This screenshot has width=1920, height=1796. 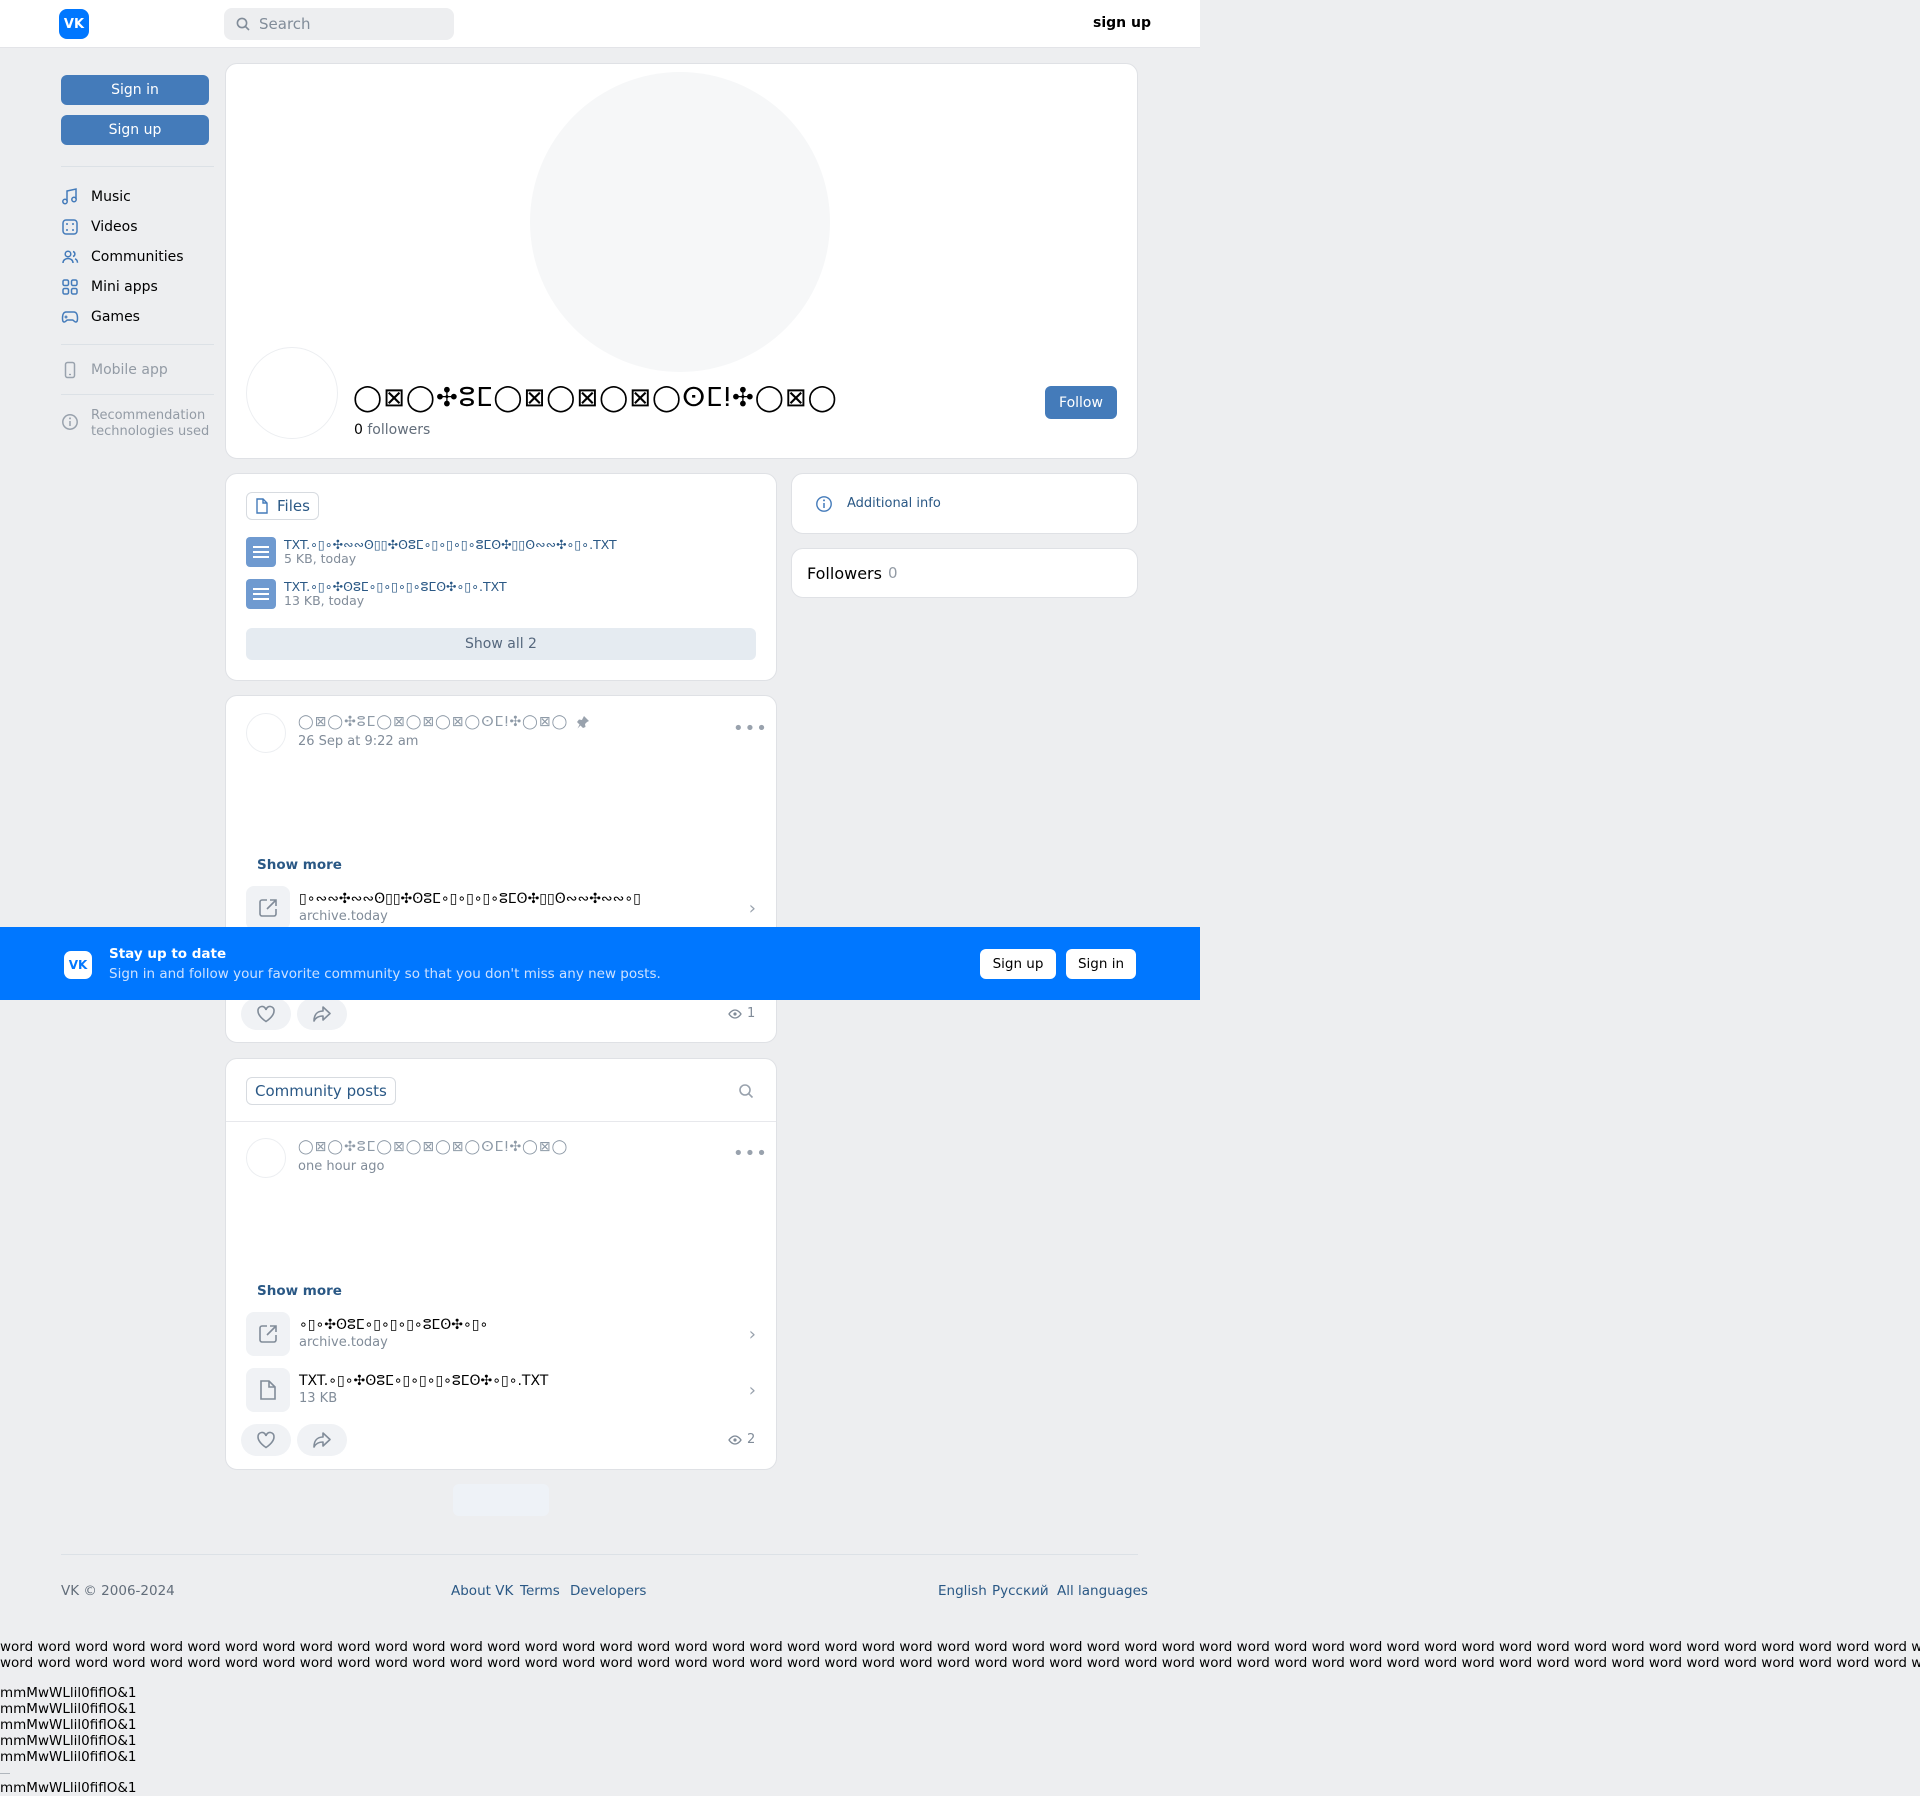 I want to click on post-time: 26 Sep at 9:22 am, so click(x=358, y=741).